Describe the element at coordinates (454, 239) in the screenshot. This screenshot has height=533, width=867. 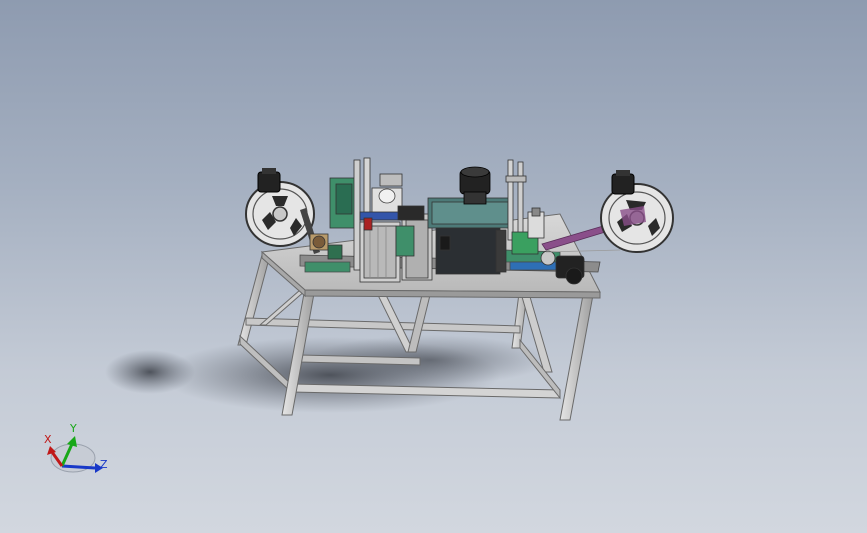
I see `middle-press-unit` at that location.